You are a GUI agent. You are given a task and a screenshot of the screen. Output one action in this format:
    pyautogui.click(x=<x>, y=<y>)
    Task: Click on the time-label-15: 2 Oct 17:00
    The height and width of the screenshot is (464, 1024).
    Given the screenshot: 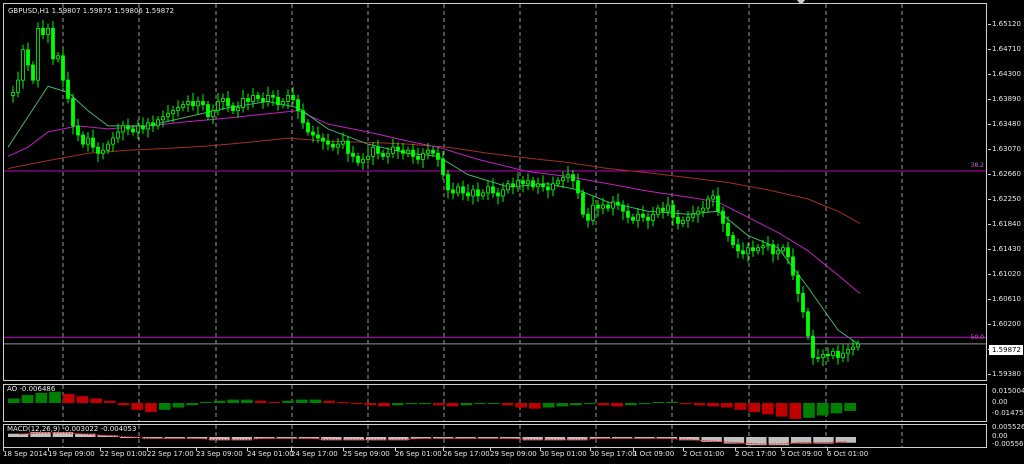 What is the action you would take?
    pyautogui.click(x=756, y=454)
    